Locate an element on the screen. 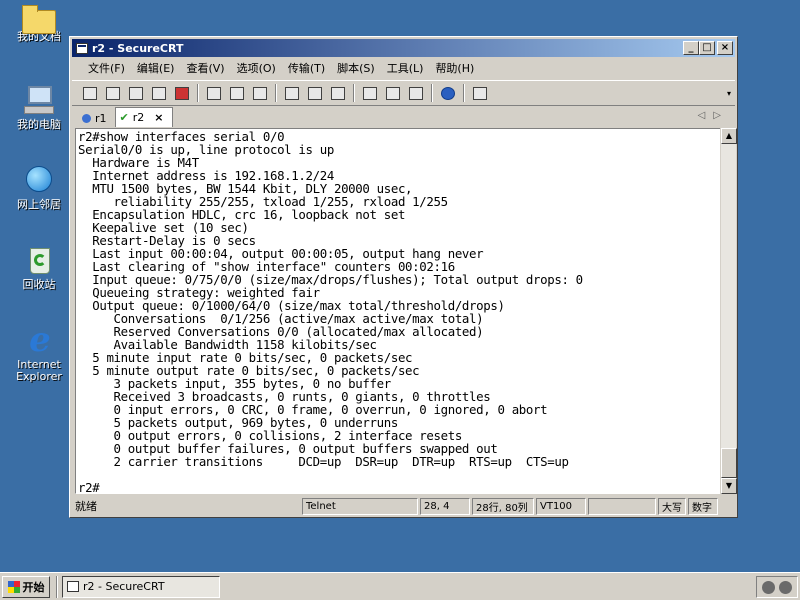  start-label: 开始 is located at coordinates (33, 587).